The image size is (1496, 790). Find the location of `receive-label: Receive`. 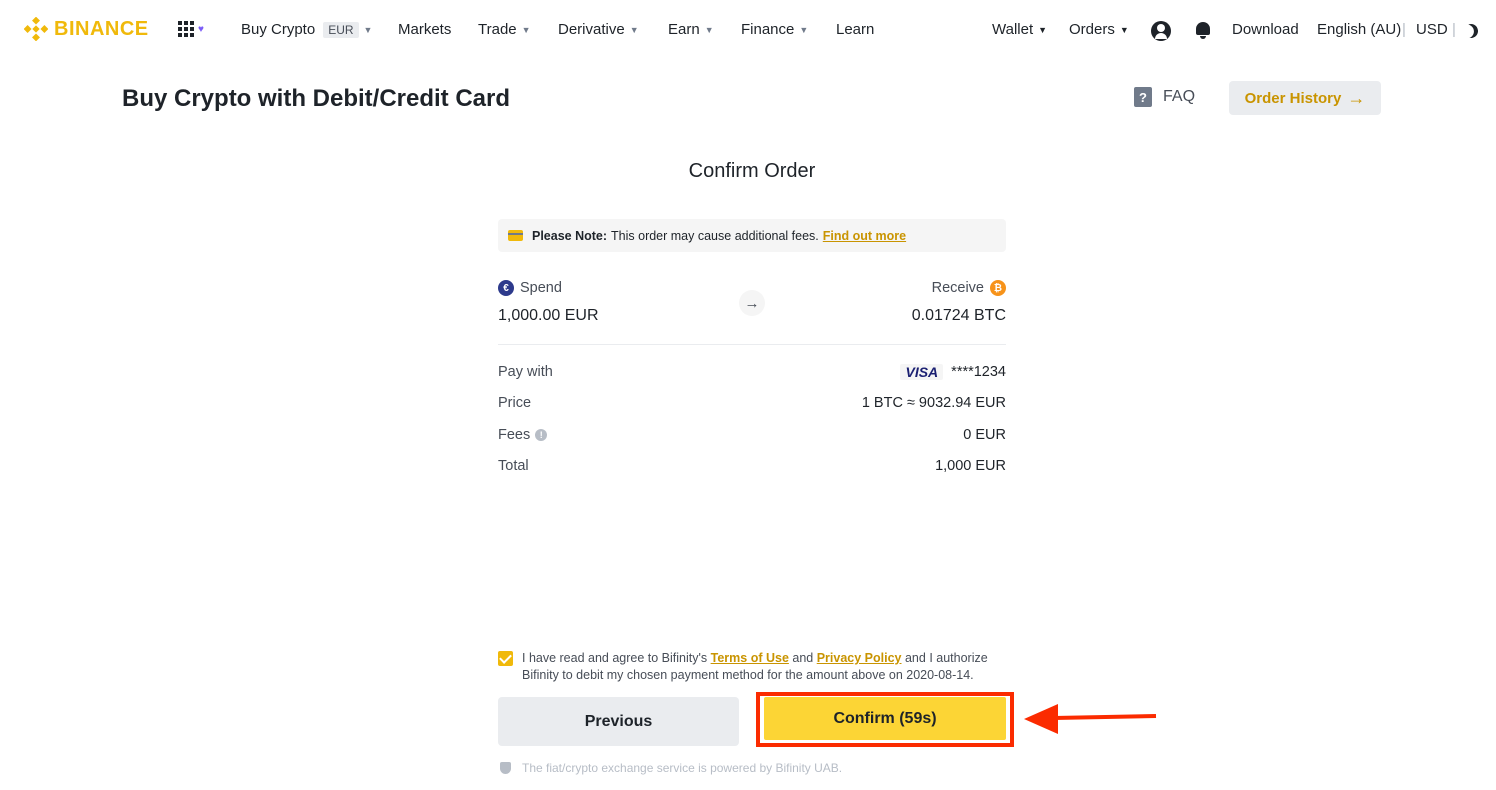

receive-label: Receive is located at coordinates (957, 288).